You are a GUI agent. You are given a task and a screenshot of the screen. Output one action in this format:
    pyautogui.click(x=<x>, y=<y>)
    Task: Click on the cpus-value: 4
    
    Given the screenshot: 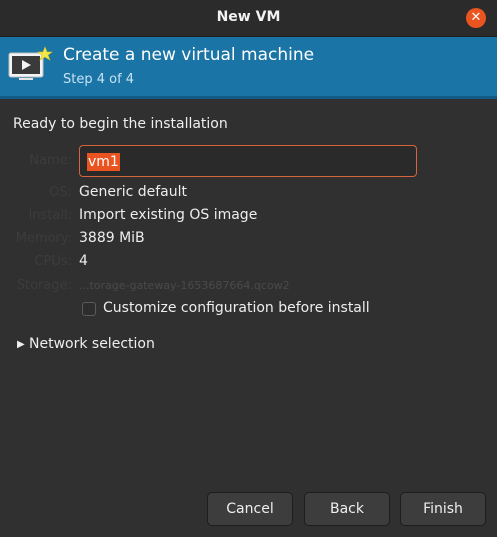 What is the action you would take?
    pyautogui.click(x=83, y=261)
    